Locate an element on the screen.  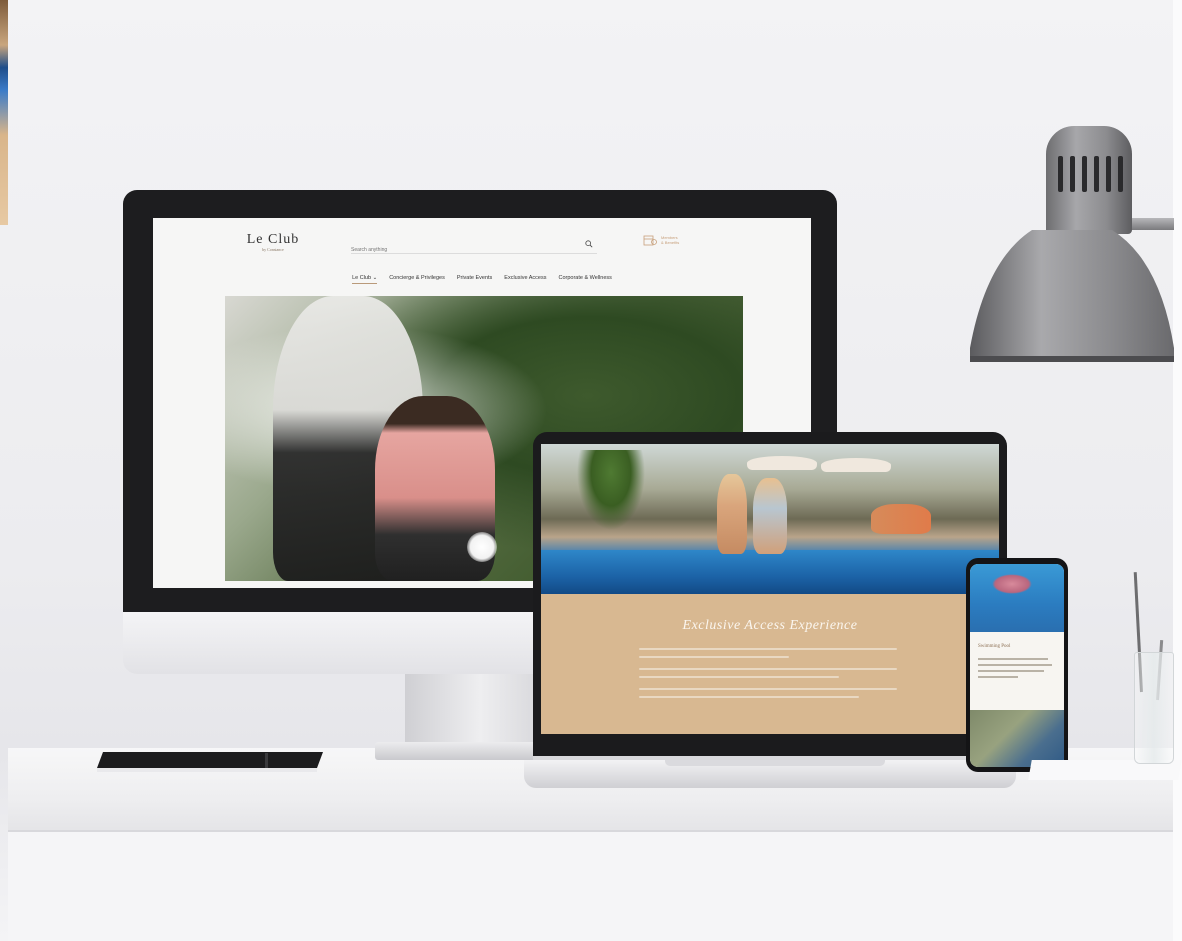
laptop-website-screen: Exclusive Access Experience is located at coordinates (770, 589).